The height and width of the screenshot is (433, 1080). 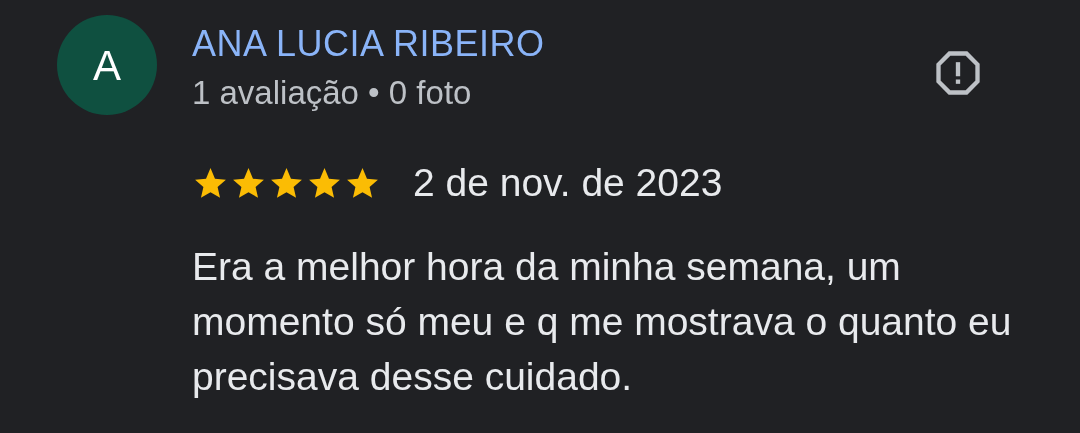 What do you see at coordinates (332, 92) in the screenshot?
I see `author-stats: 1 avaliação • 0 foto` at bounding box center [332, 92].